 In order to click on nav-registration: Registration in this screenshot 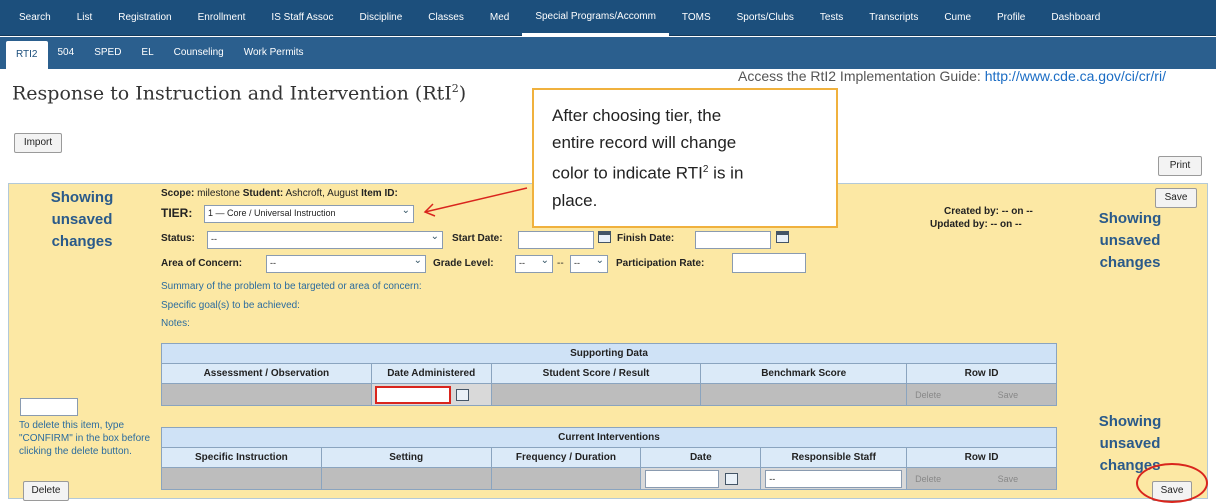, I will do `click(144, 18)`.